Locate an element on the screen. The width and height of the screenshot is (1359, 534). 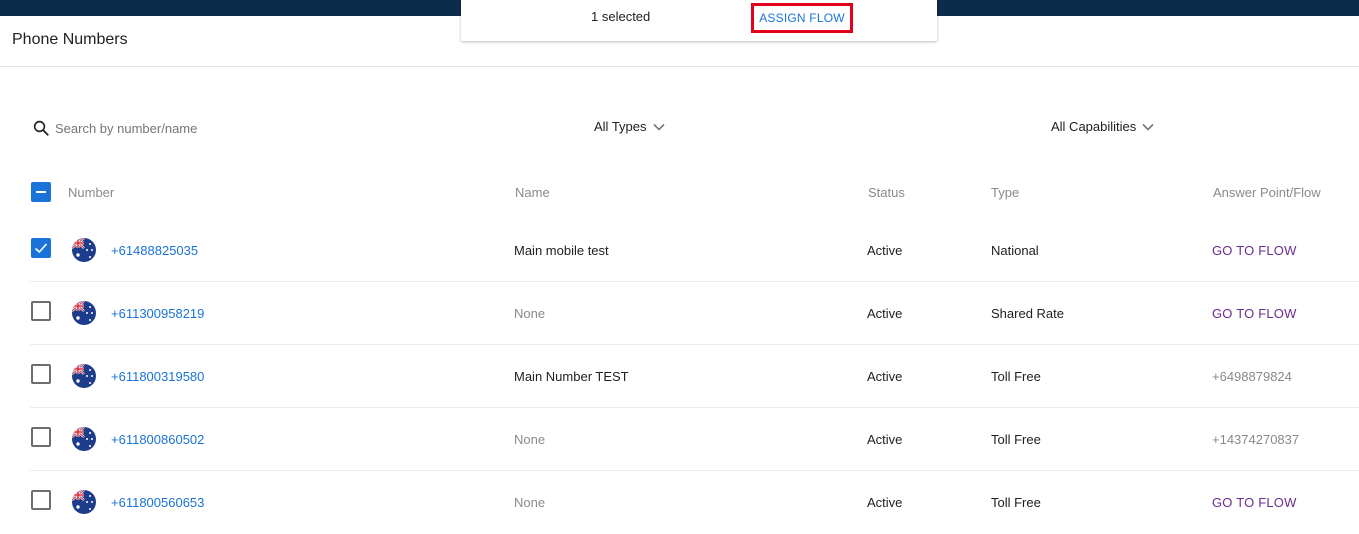
type-filter-label: All Types is located at coordinates (620, 126).